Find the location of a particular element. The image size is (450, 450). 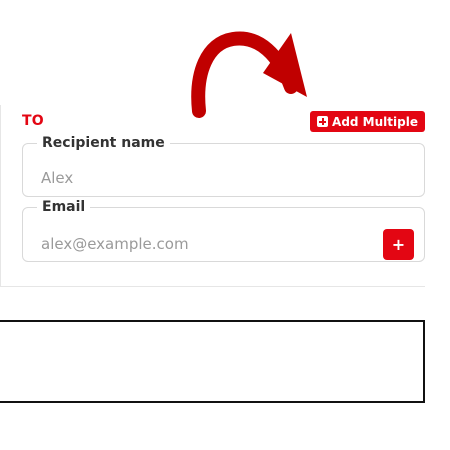

to-label: TO is located at coordinates (33, 121).